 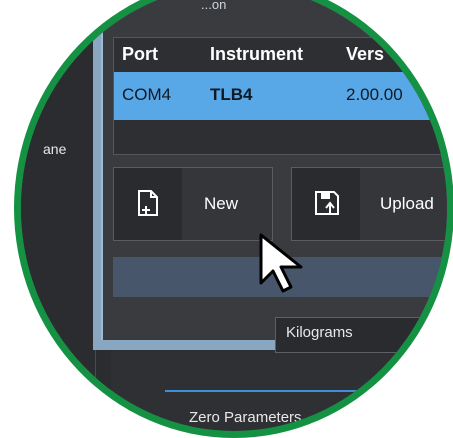 What do you see at coordinates (407, 203) in the screenshot?
I see `upload-button-label: Upload` at bounding box center [407, 203].